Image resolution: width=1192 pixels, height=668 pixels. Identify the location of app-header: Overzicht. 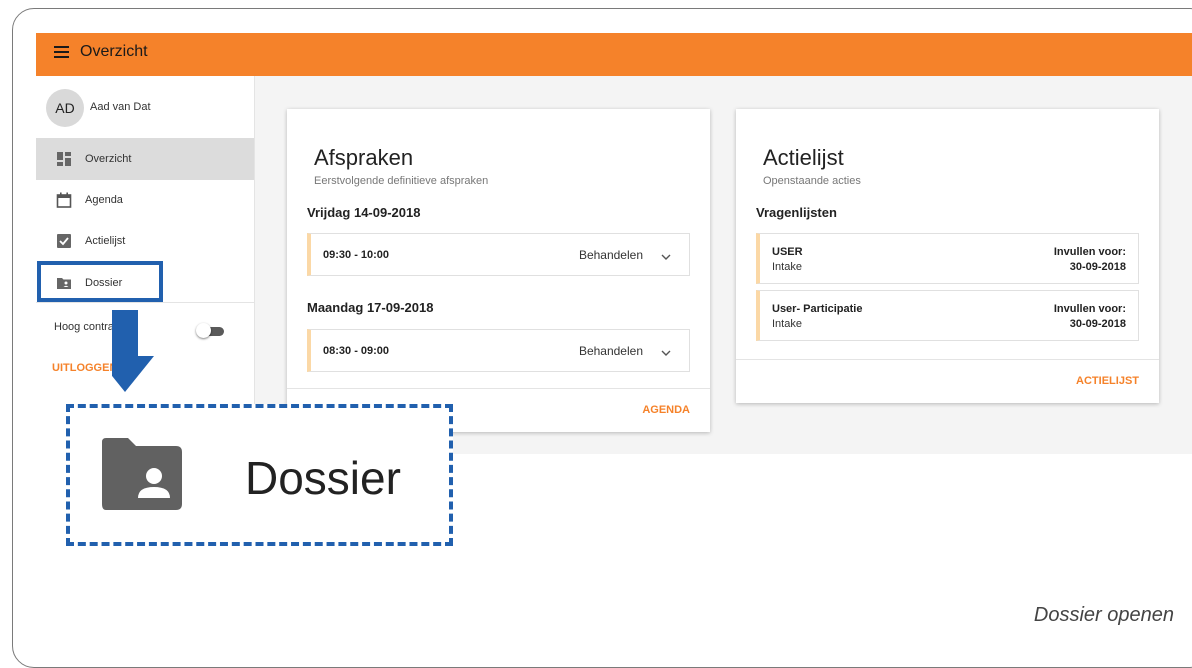
(614, 54).